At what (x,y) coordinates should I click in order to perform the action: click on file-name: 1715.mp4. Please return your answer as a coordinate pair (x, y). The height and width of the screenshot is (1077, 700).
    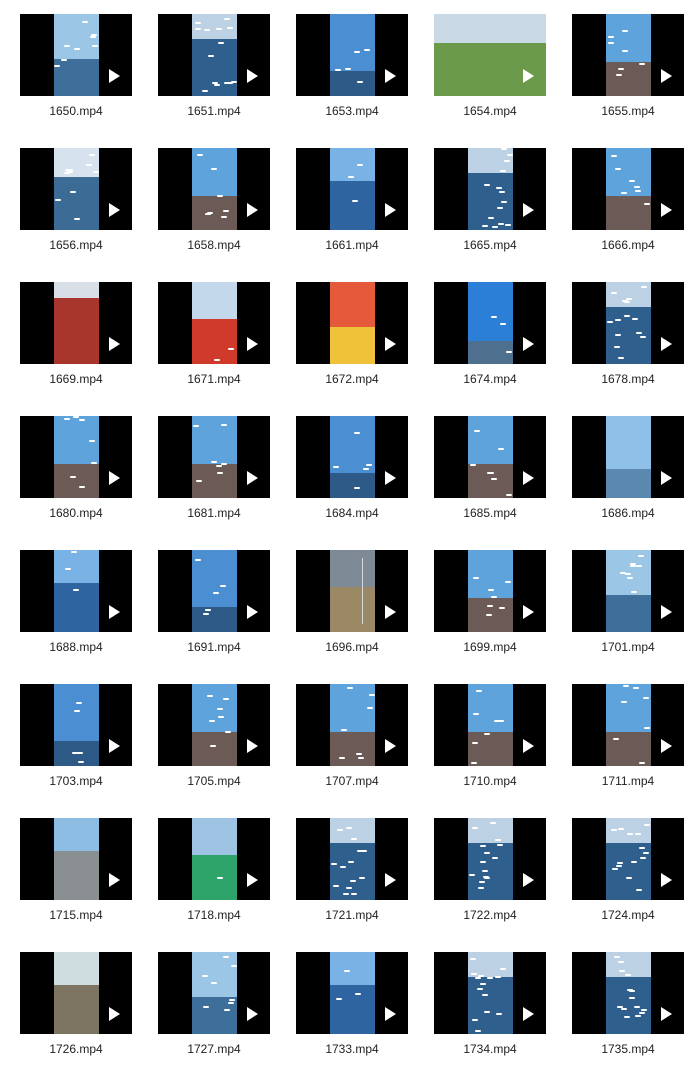
    Looking at the image, I should click on (76, 915).